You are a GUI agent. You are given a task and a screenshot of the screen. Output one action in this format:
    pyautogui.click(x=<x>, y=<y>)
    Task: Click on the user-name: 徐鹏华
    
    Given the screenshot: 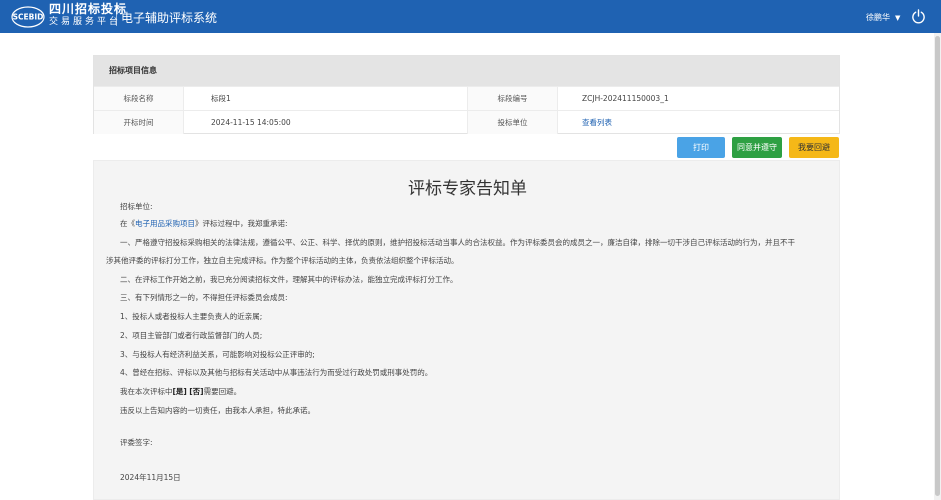 What is the action you would take?
    pyautogui.click(x=878, y=17)
    